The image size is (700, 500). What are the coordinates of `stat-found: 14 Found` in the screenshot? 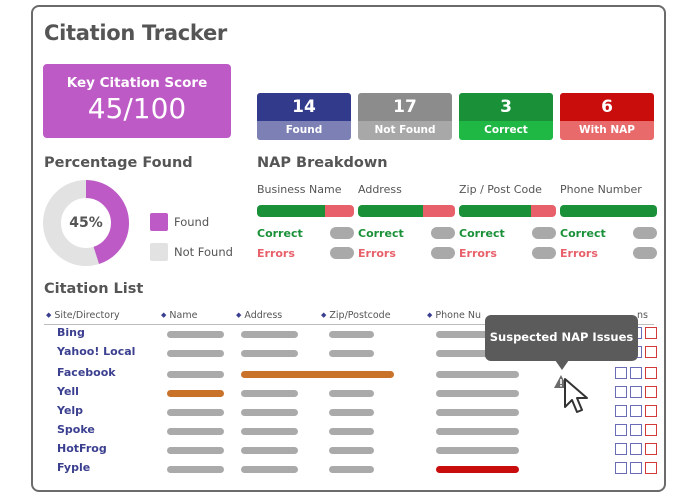 It's located at (304, 116).